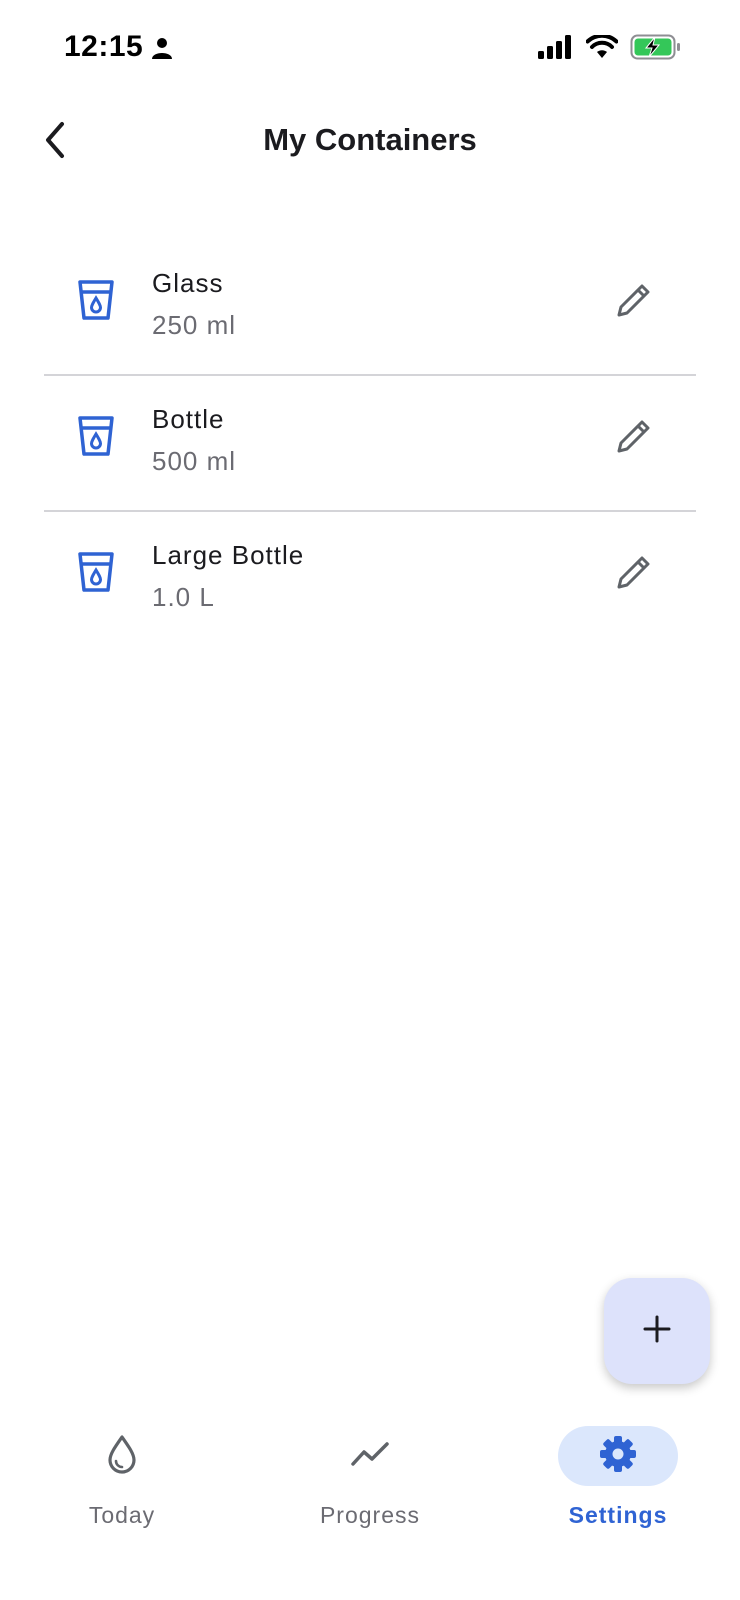 The height and width of the screenshot is (1600, 740). I want to click on signal-icon, so click(556, 49).